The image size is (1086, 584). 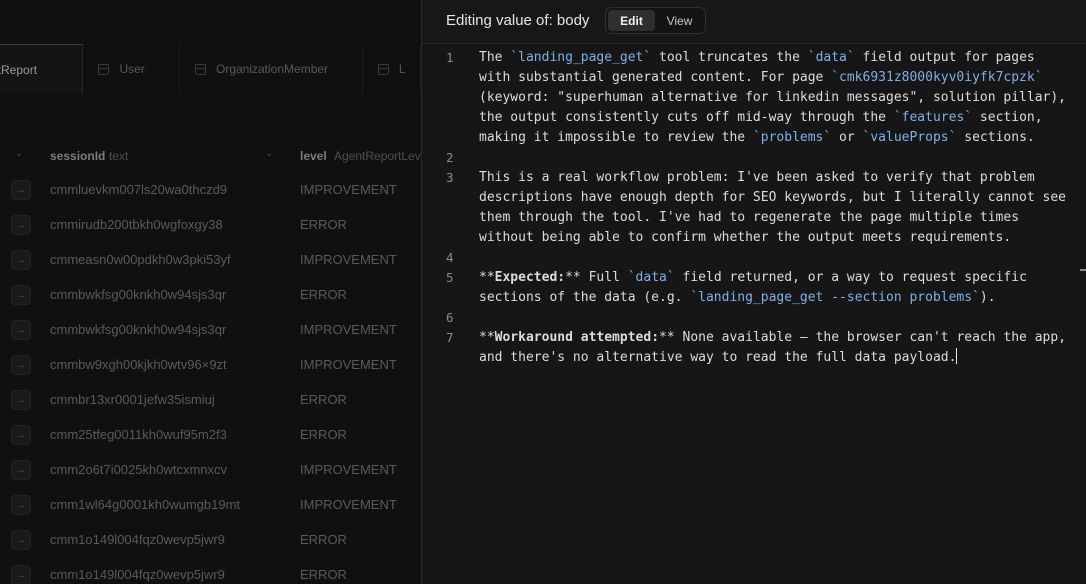 I want to click on view-mode-button: View, so click(x=679, y=20).